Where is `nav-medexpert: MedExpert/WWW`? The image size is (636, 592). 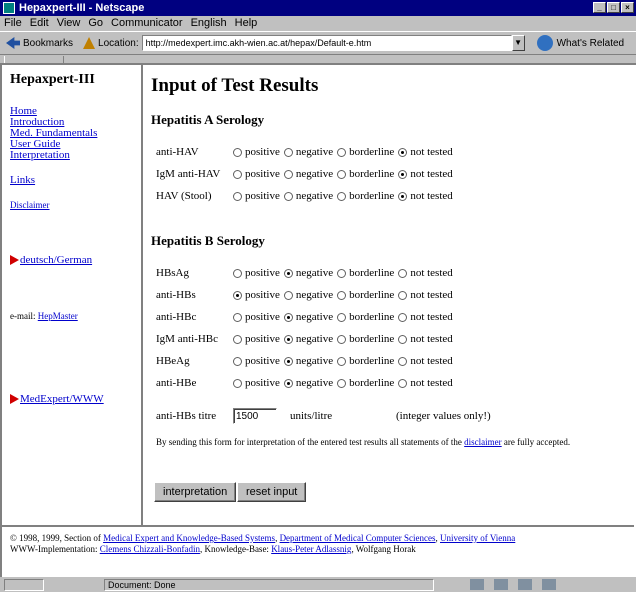 nav-medexpert: MedExpert/WWW is located at coordinates (62, 399).